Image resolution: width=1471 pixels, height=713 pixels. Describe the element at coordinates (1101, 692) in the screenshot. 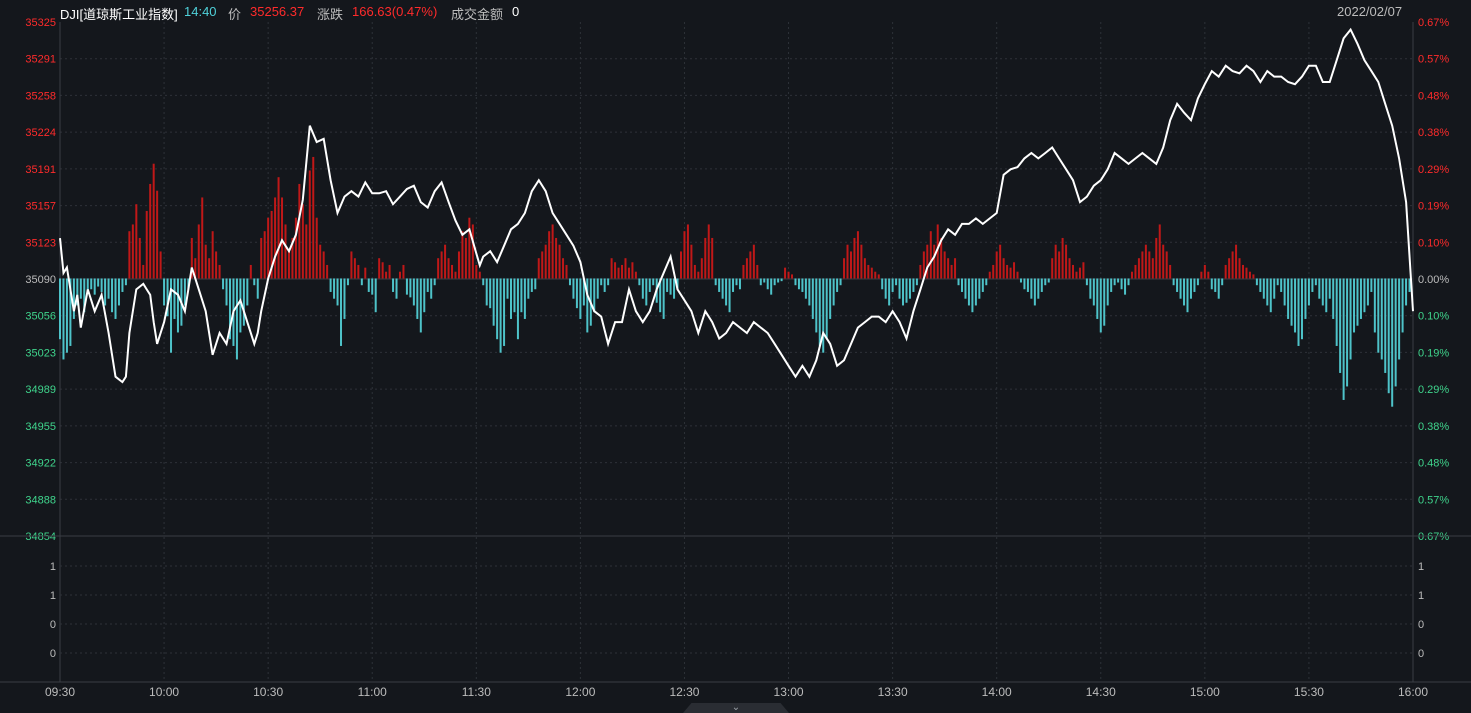

I see `x-tick-label: 14:30` at that location.